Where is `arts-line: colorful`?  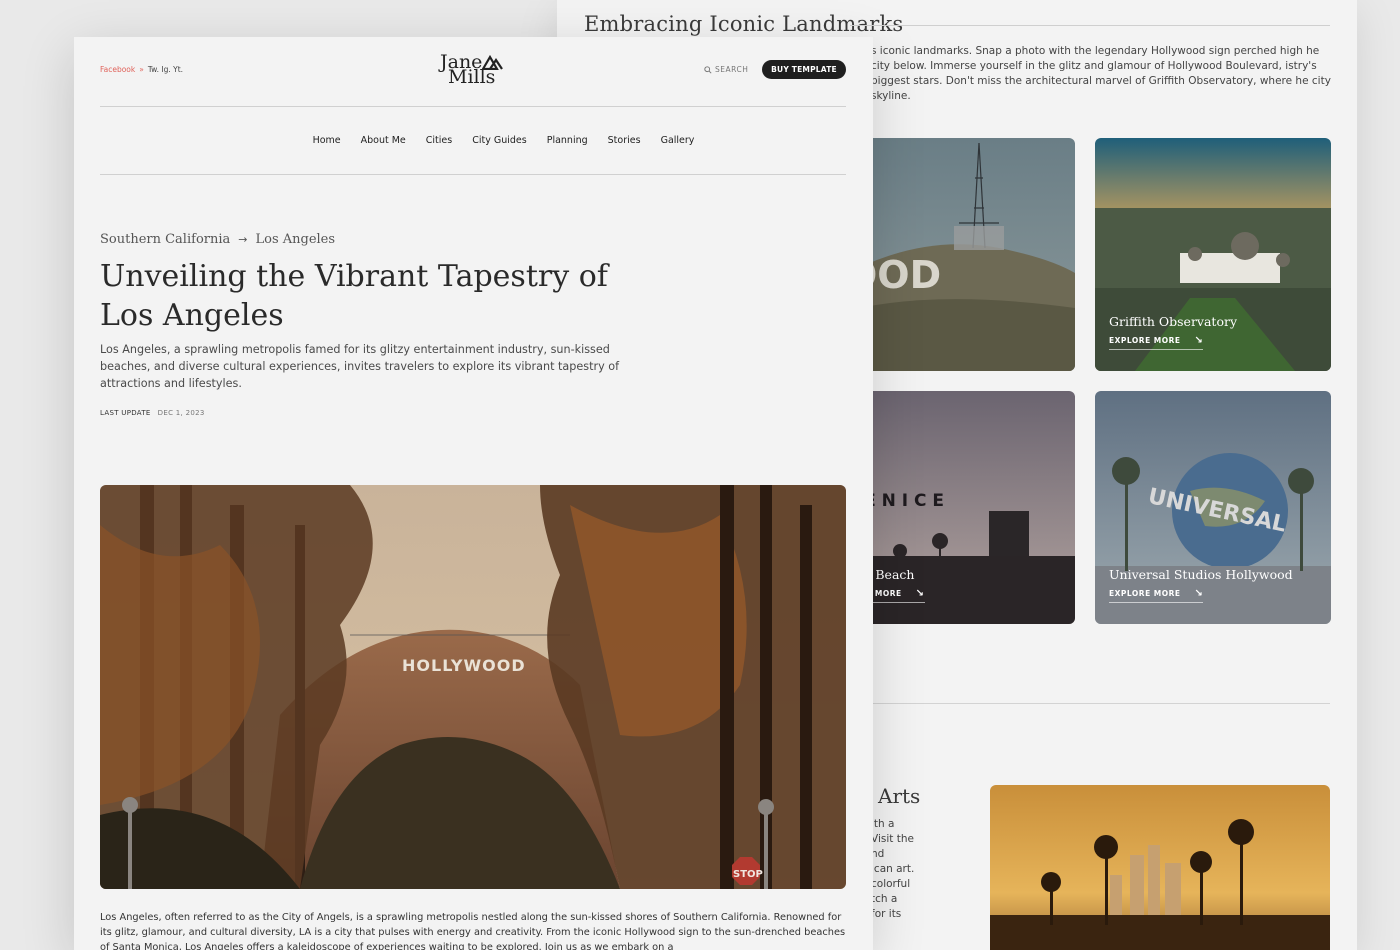
arts-line: colorful is located at coordinates (891, 884).